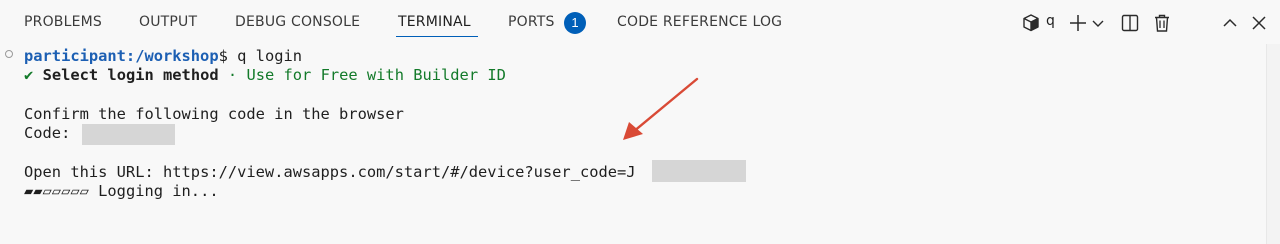 Image resolution: width=1280 pixels, height=244 pixels. What do you see at coordinates (661, 108) in the screenshot?
I see `annotation-arrow-icon` at bounding box center [661, 108].